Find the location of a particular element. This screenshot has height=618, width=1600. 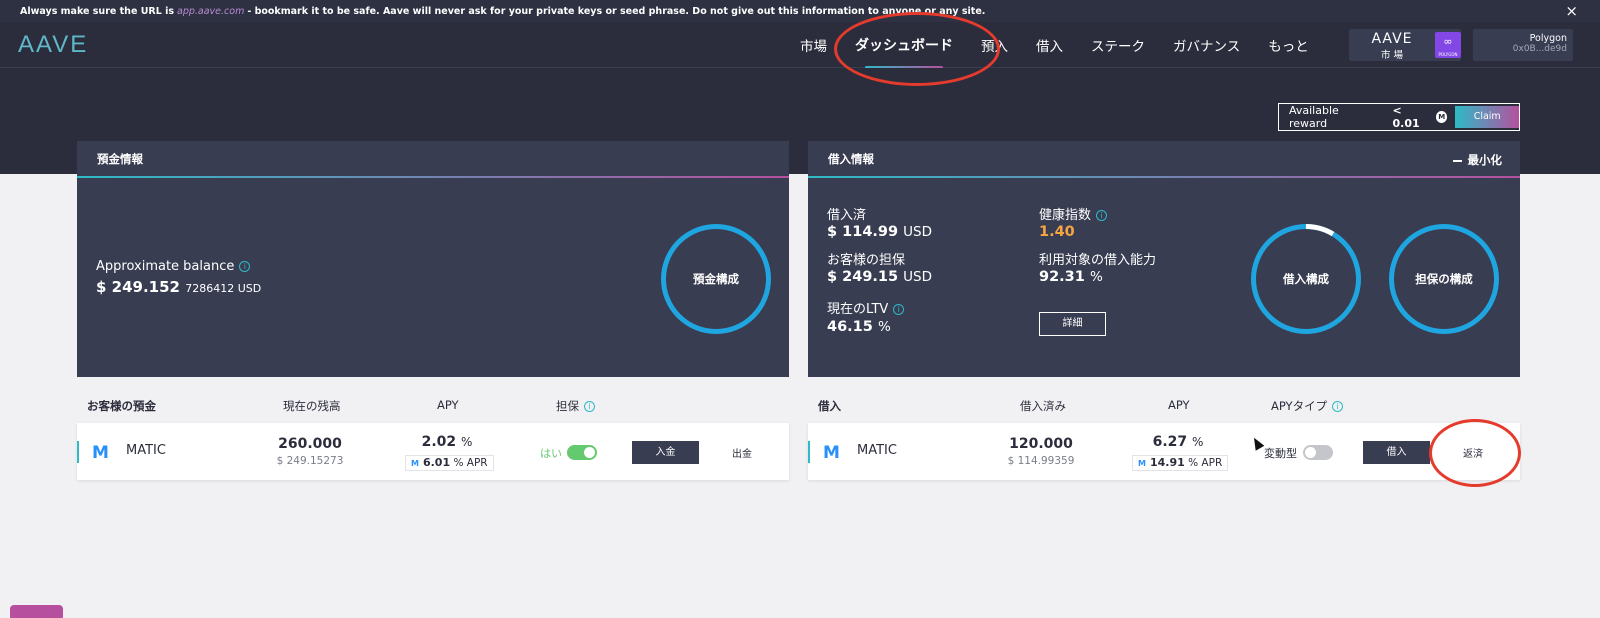

ring-gap-arc is located at coordinates (1320, 230).